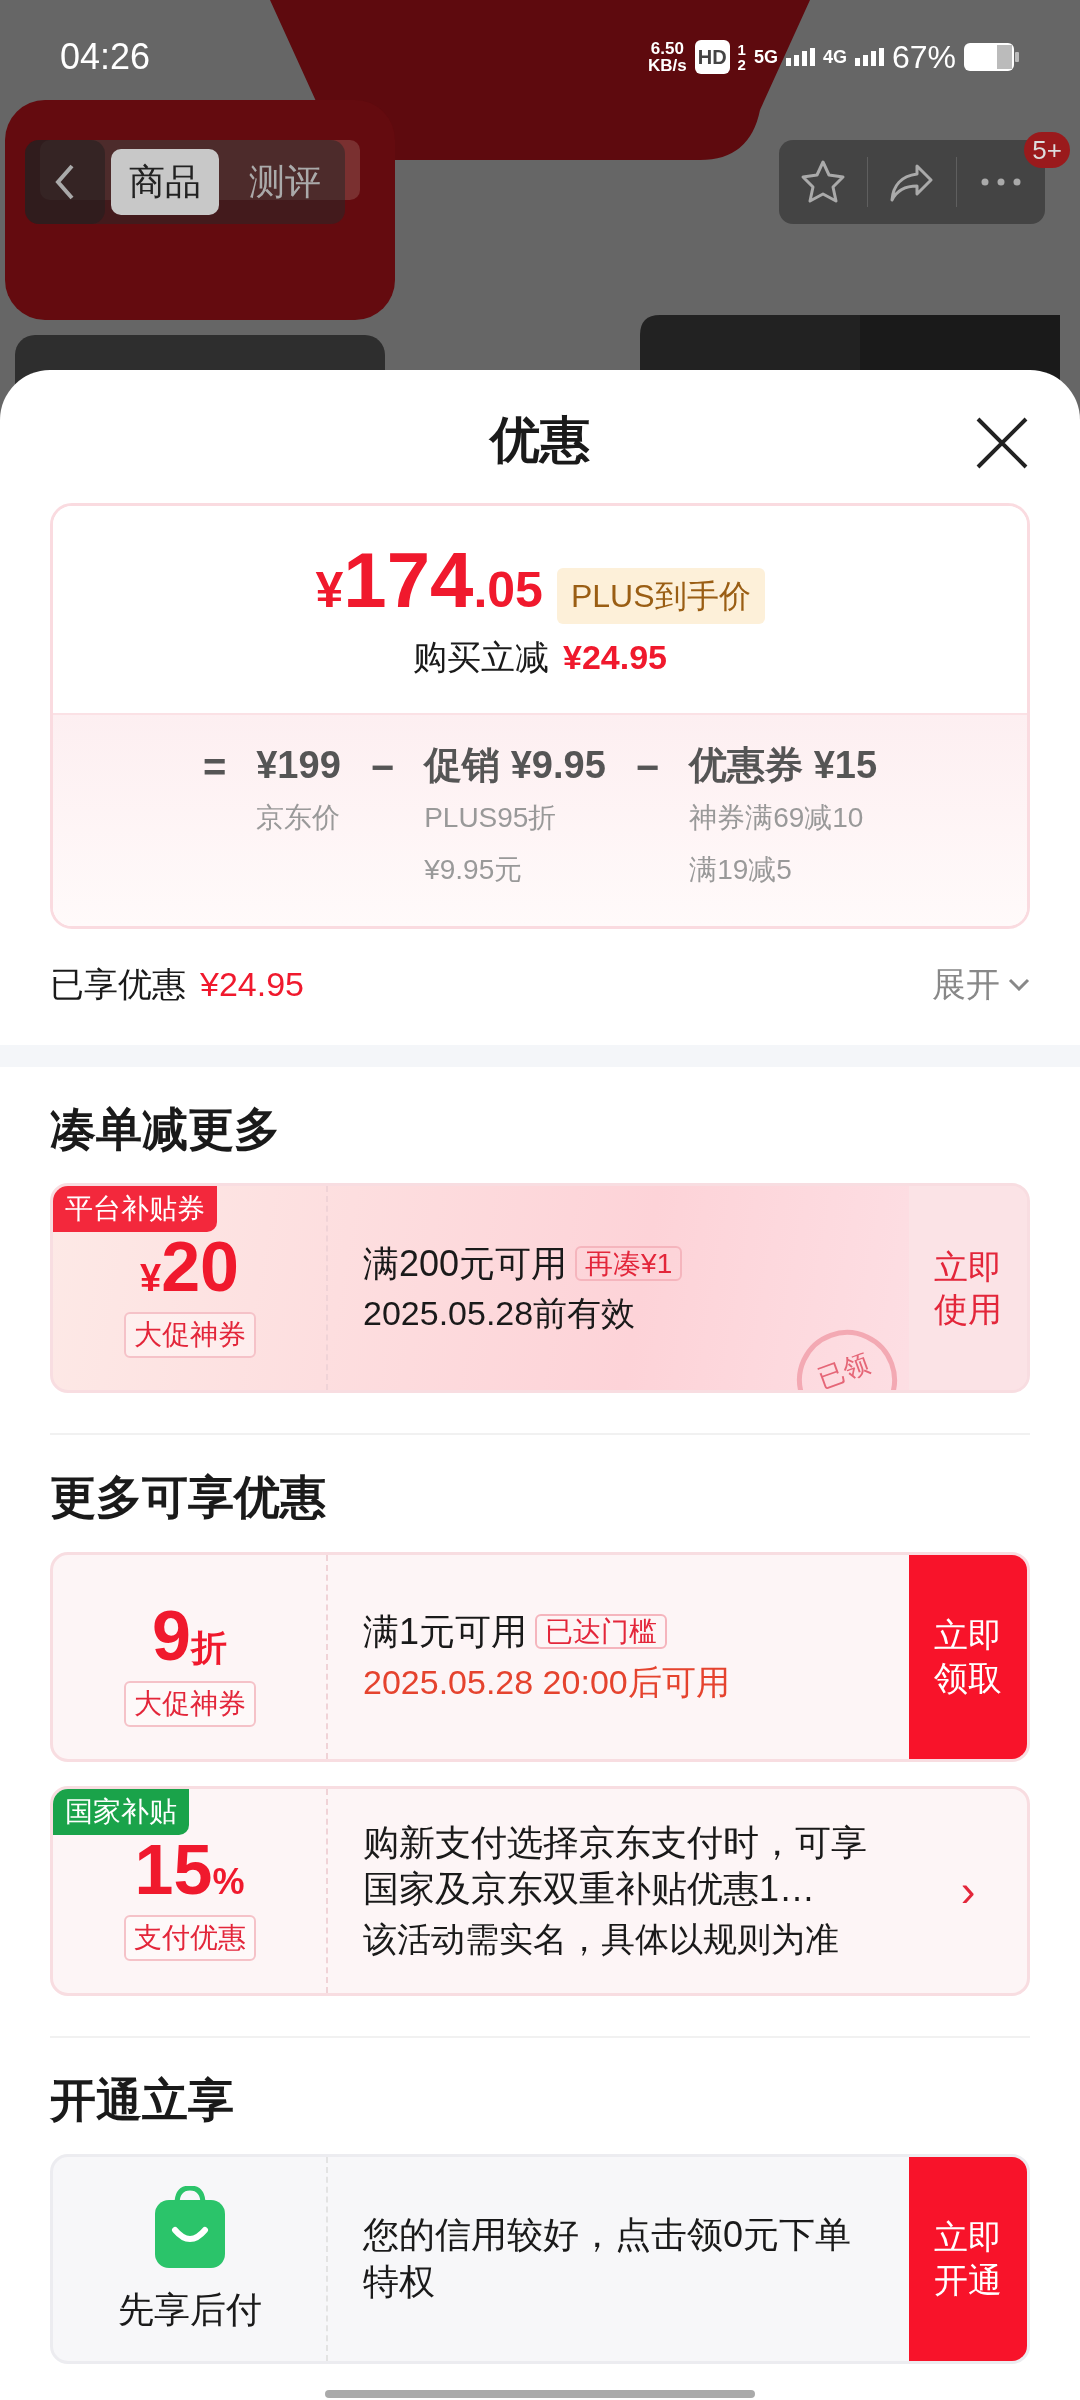 The height and width of the screenshot is (2400, 1080). I want to click on coupon-tag: 支付优惠, so click(189, 1937).